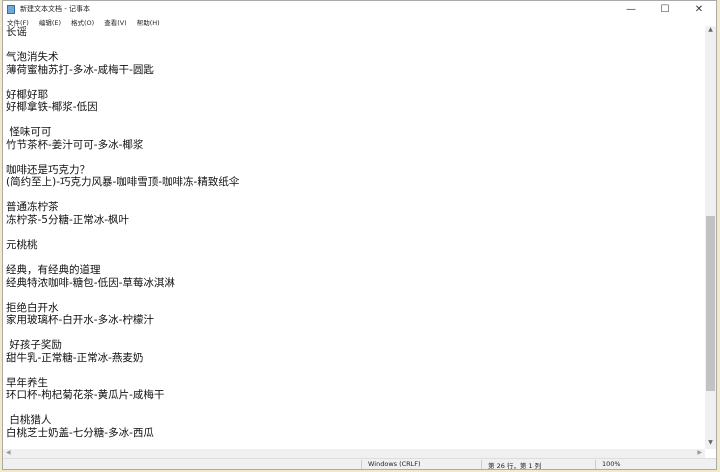 The image size is (720, 472). What do you see at coordinates (710, 444) in the screenshot?
I see `scroll-down-icon: ▼` at bounding box center [710, 444].